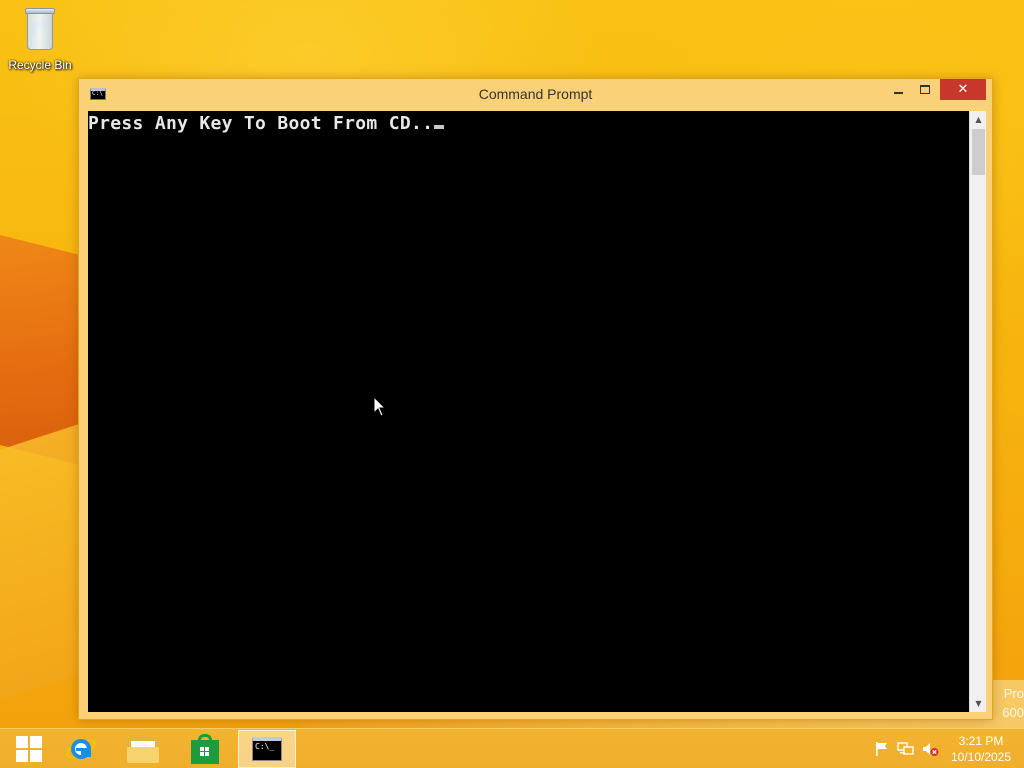  I want to click on recycle-bin-label: Recycle Bin, so click(40, 65).